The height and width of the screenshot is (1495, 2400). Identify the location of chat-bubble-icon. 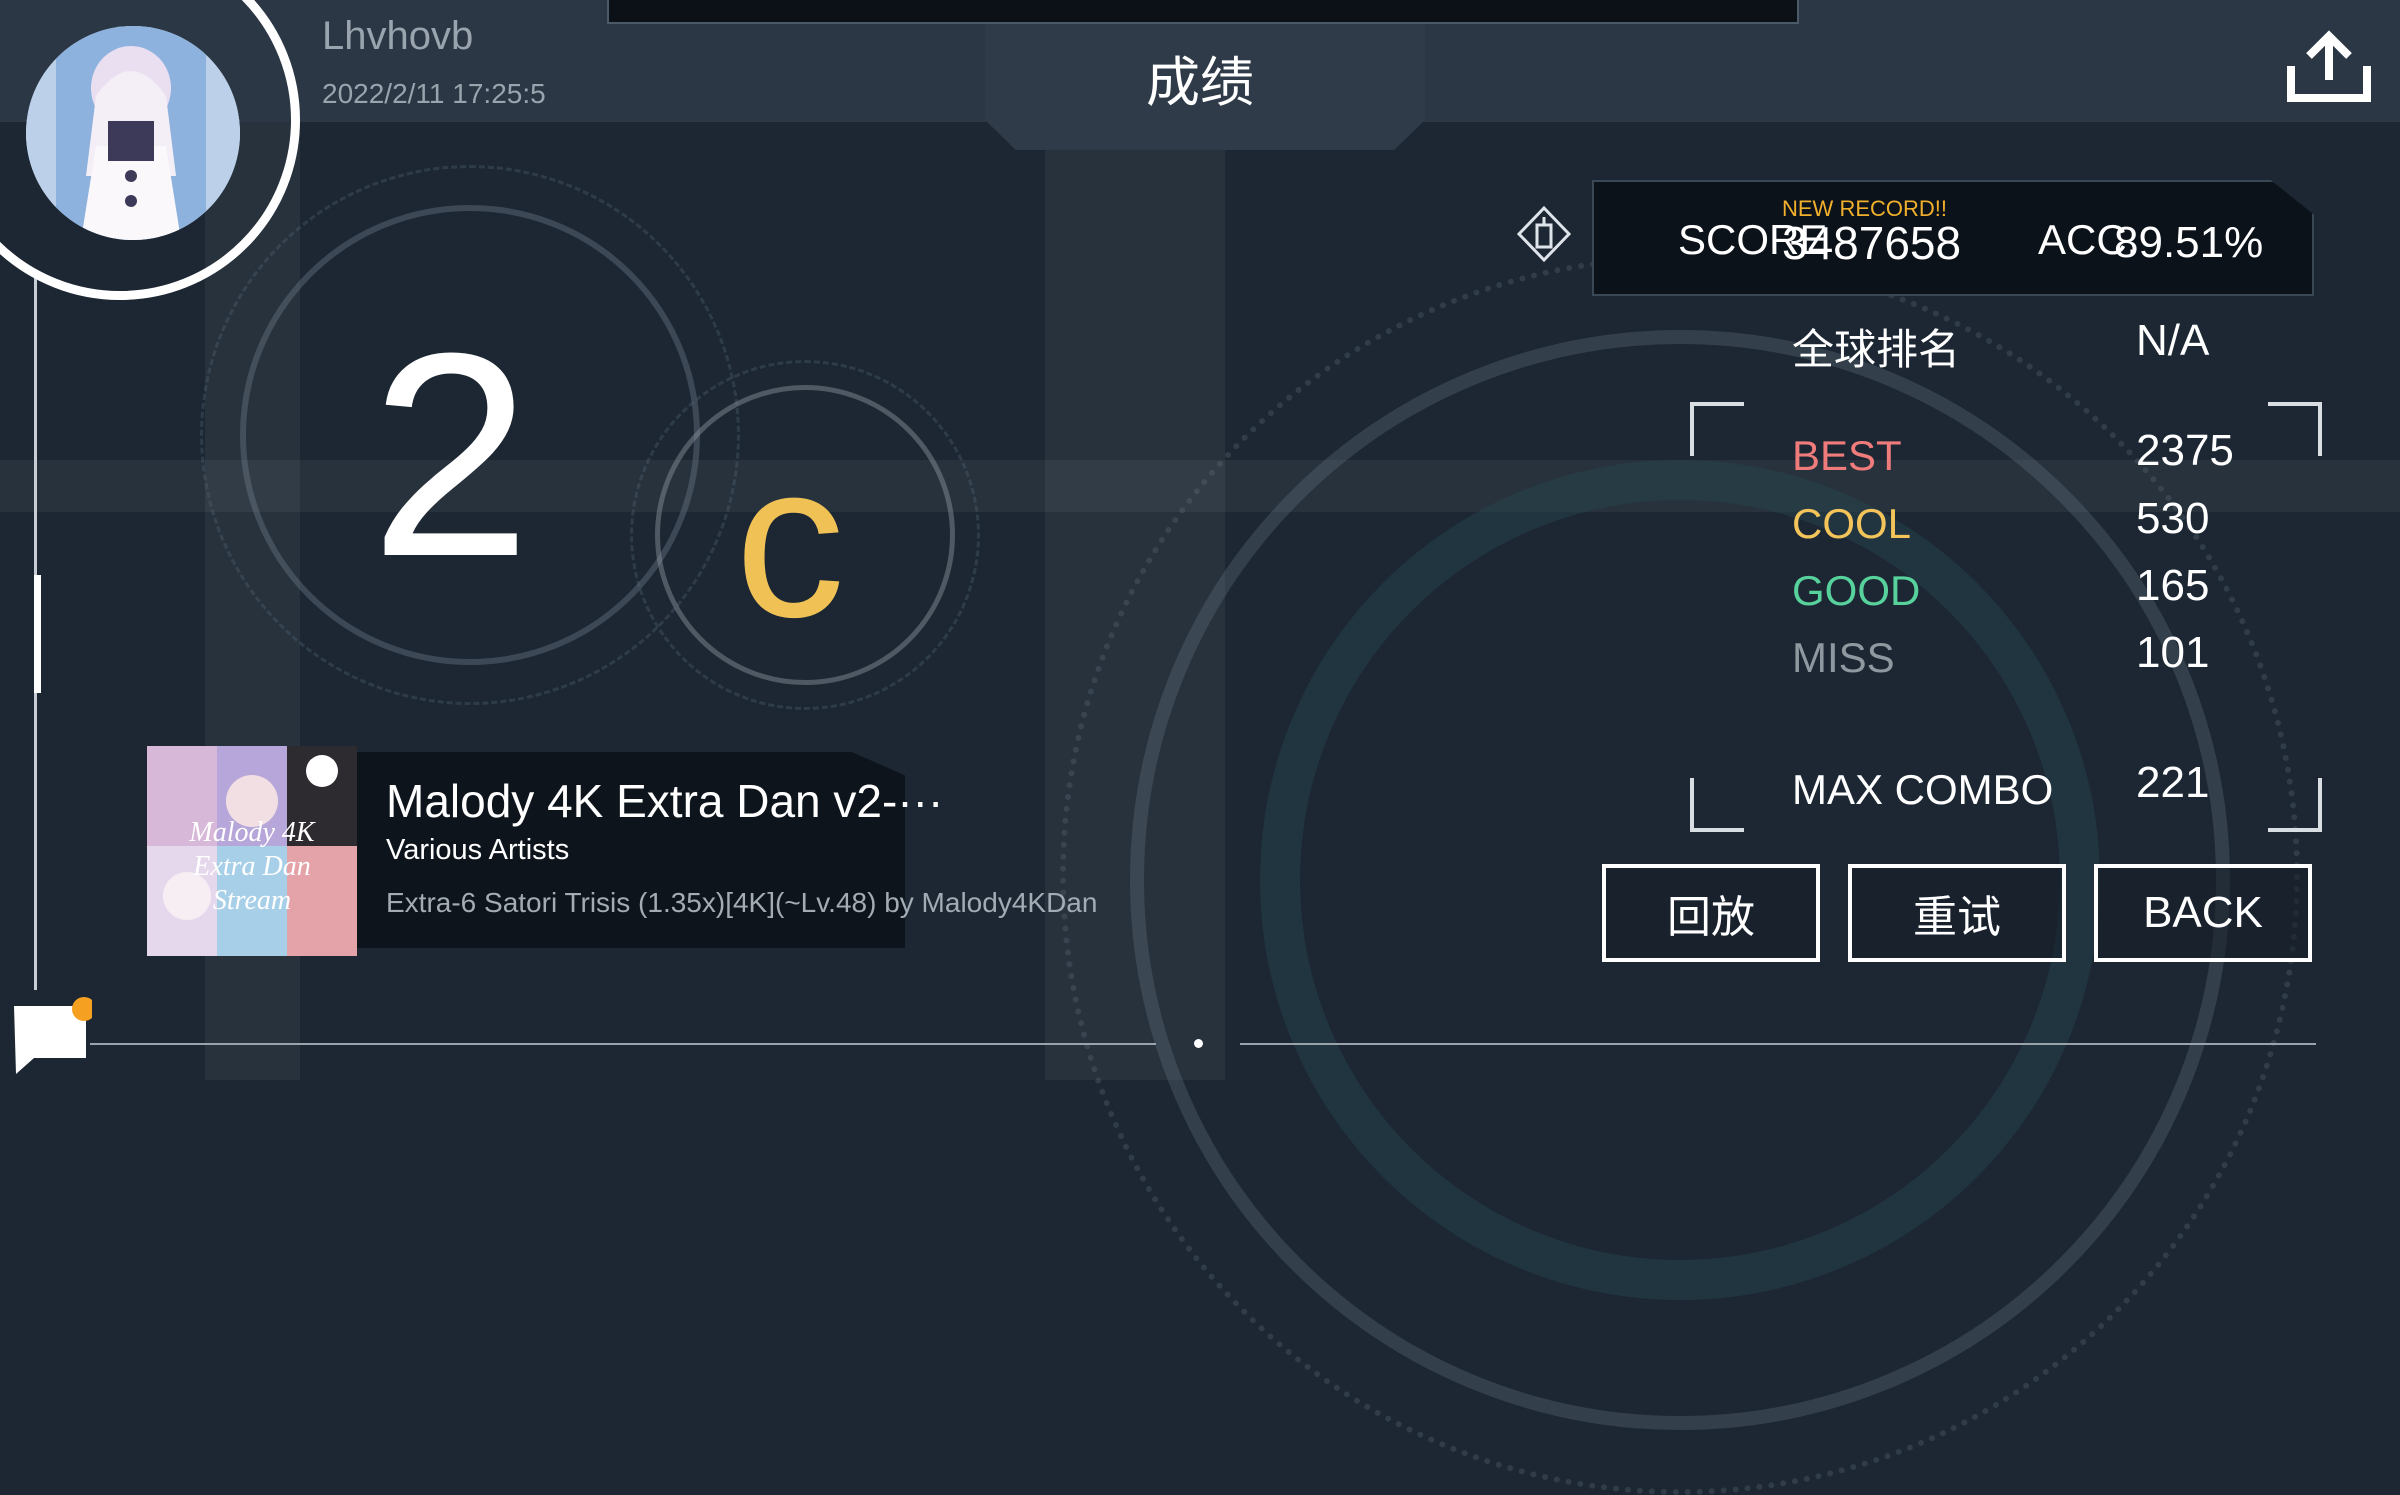
(54, 1036).